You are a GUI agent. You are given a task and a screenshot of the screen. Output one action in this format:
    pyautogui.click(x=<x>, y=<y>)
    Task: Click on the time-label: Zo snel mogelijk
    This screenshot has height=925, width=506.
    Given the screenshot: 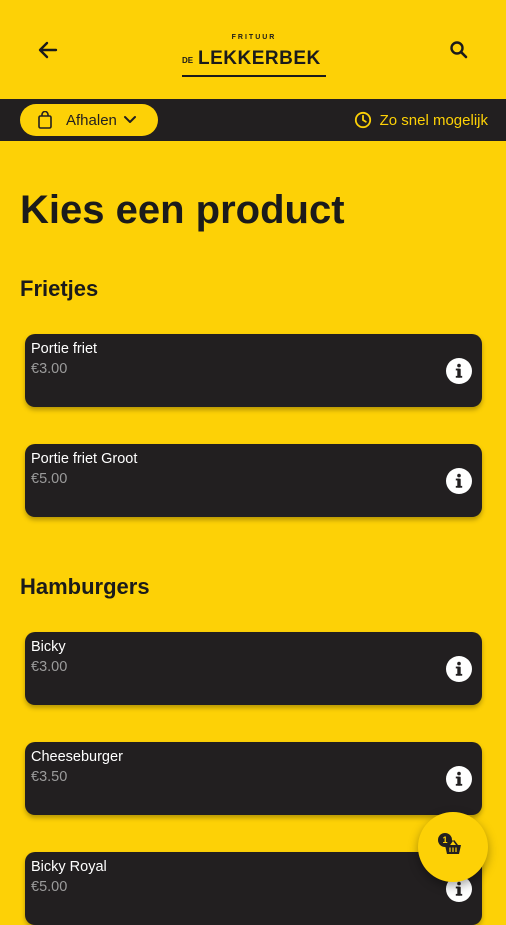 What is the action you would take?
    pyautogui.click(x=433, y=120)
    